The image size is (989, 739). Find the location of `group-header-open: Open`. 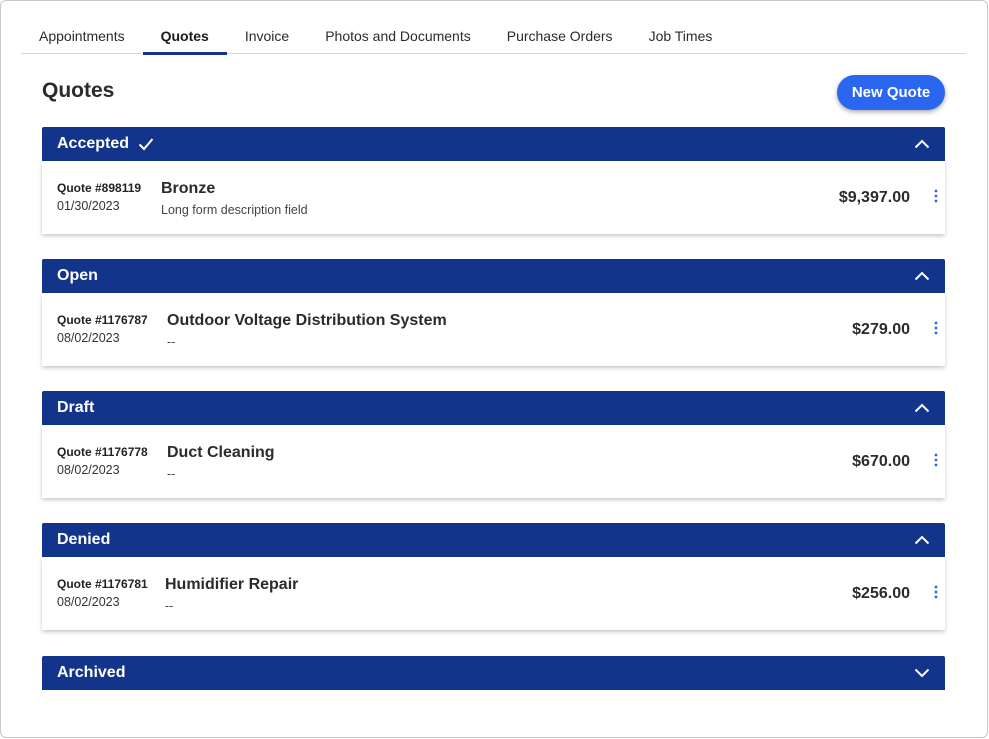

group-header-open: Open is located at coordinates (493, 276).